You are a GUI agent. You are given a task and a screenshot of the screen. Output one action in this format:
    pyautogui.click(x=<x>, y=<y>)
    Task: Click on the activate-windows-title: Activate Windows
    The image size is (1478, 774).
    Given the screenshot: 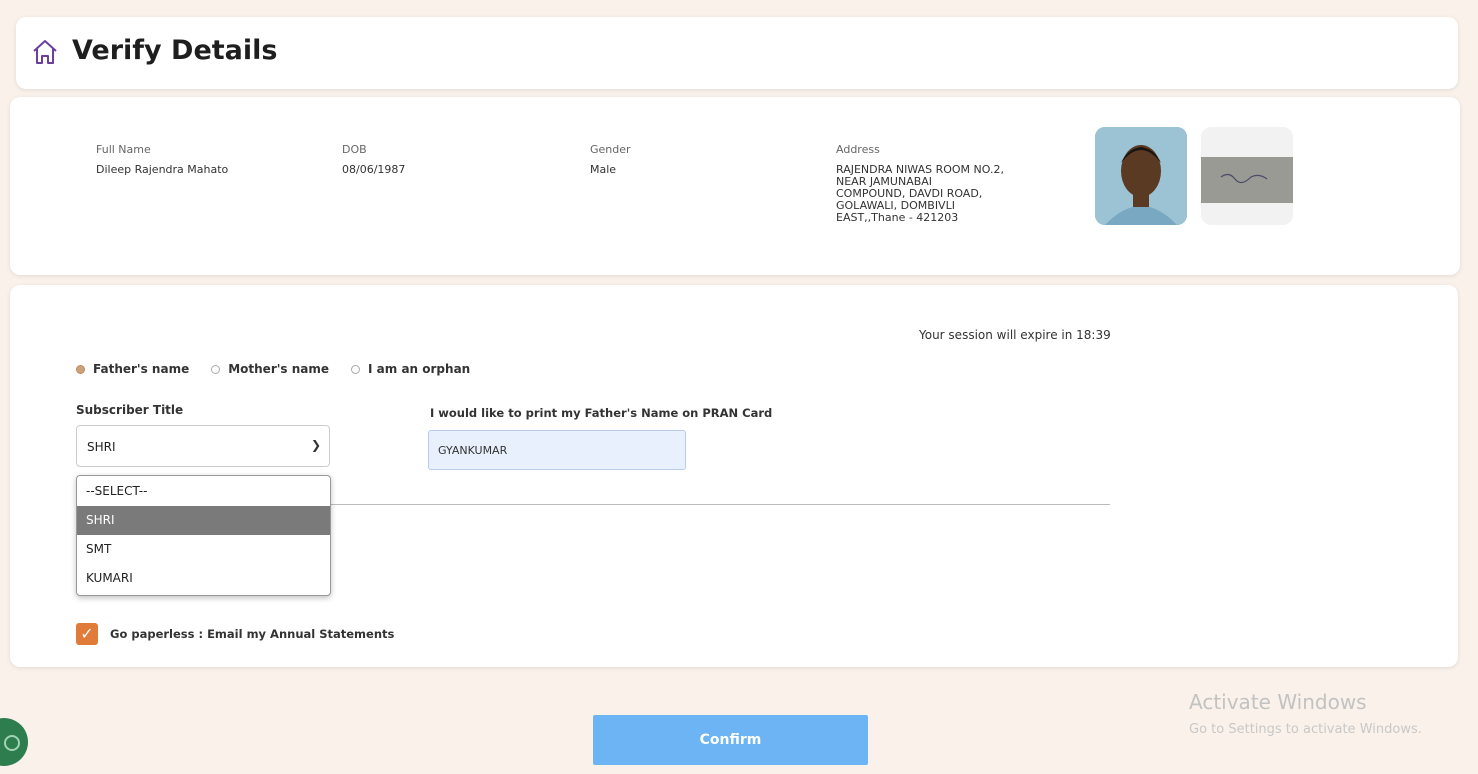 What is the action you would take?
    pyautogui.click(x=1278, y=702)
    